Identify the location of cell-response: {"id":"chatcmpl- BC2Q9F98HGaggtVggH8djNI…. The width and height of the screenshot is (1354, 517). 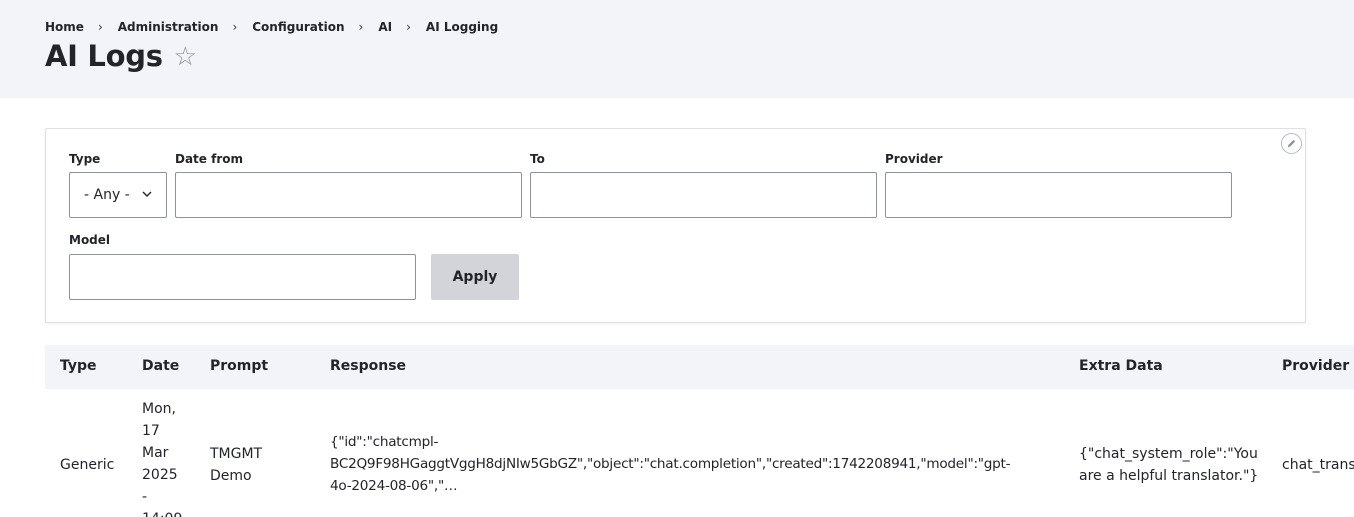
(670, 464).